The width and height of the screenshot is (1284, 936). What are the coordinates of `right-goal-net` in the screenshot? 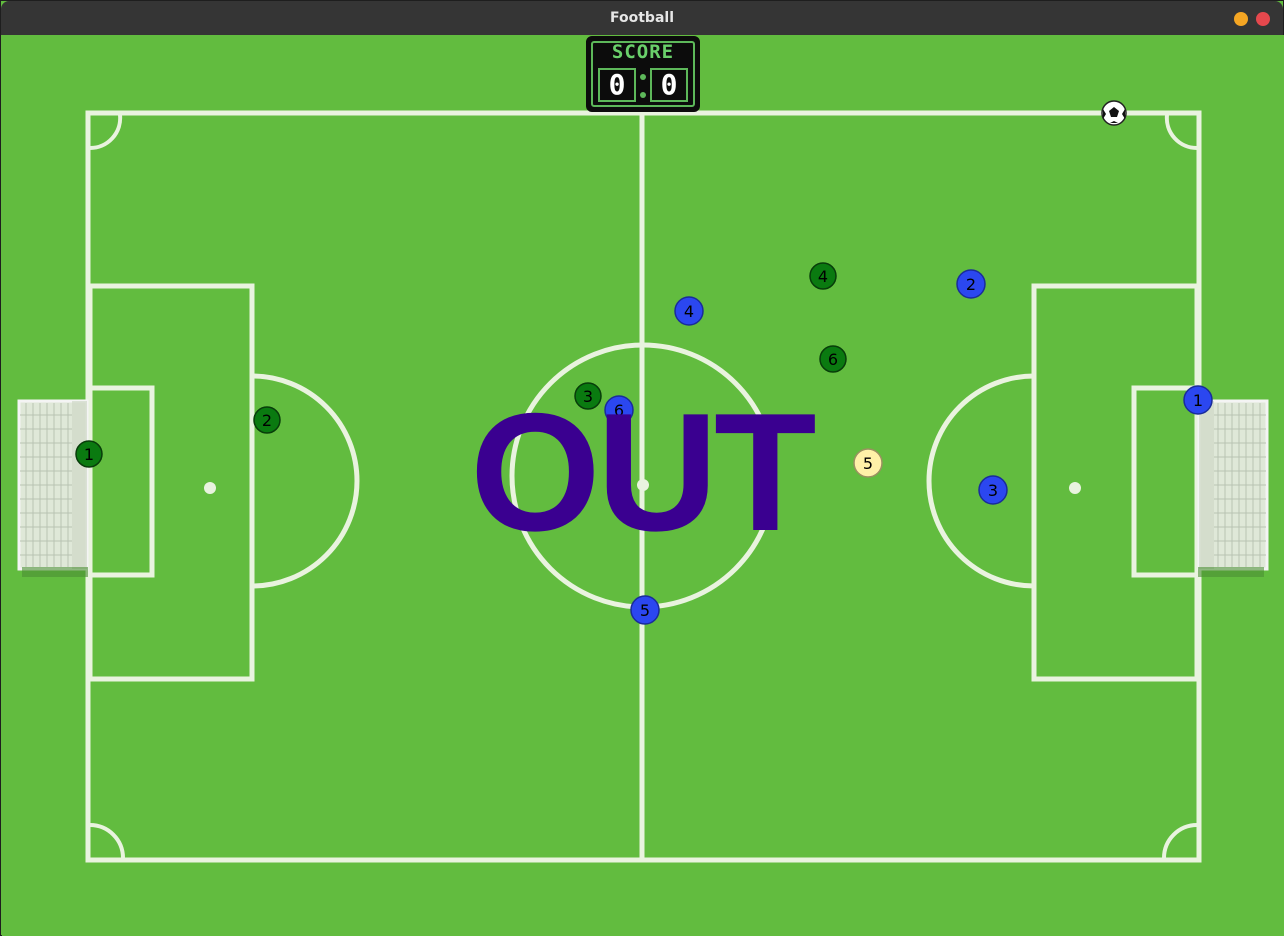 It's located at (1233, 488).